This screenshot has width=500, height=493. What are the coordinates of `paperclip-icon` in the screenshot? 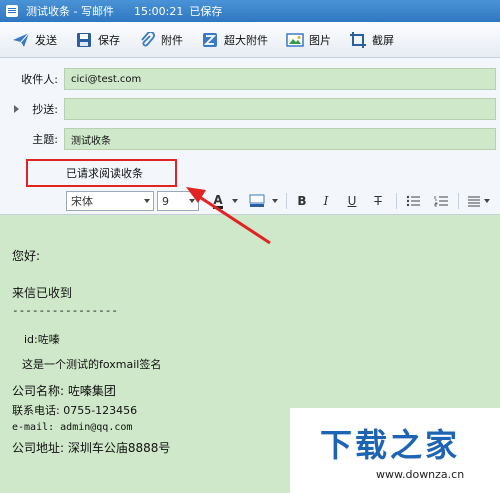 It's located at (147, 40).